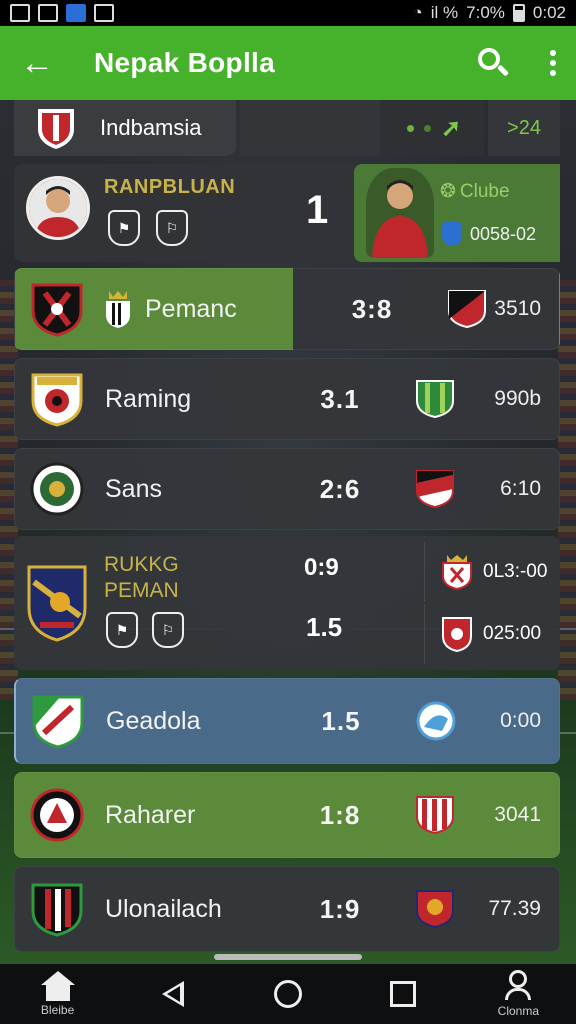 Image resolution: width=576 pixels, height=1024 pixels. Describe the element at coordinates (518, 13) in the screenshot. I see `battery-icon` at that location.